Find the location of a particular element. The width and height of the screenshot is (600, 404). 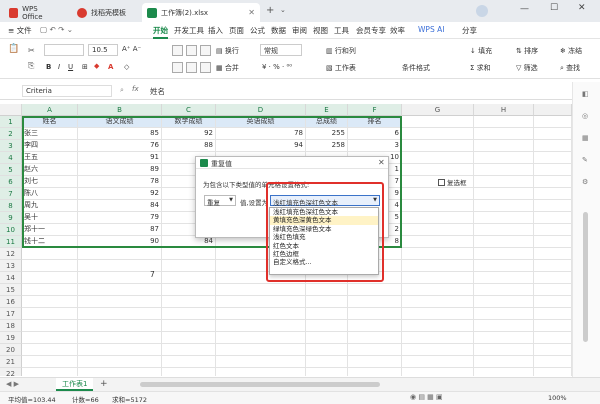

fx-icon: fx is located at coordinates (135, 89).